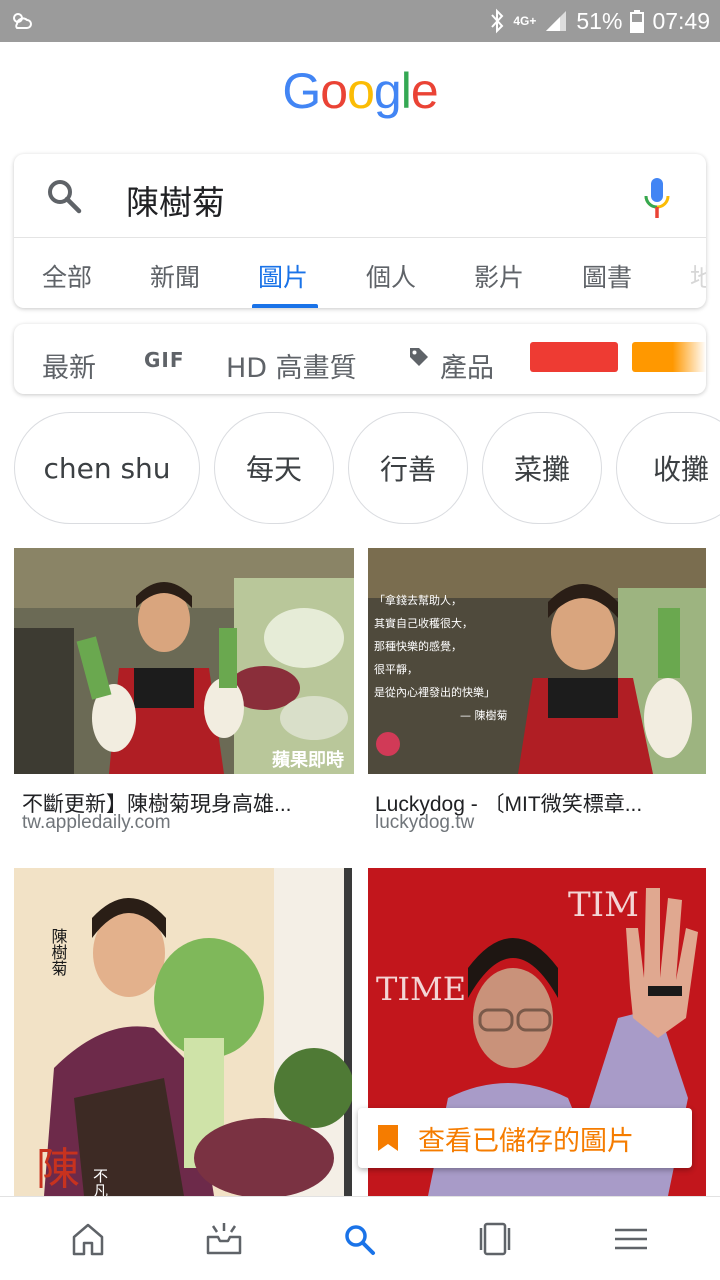  I want to click on tab-videos: 影片, so click(499, 276).